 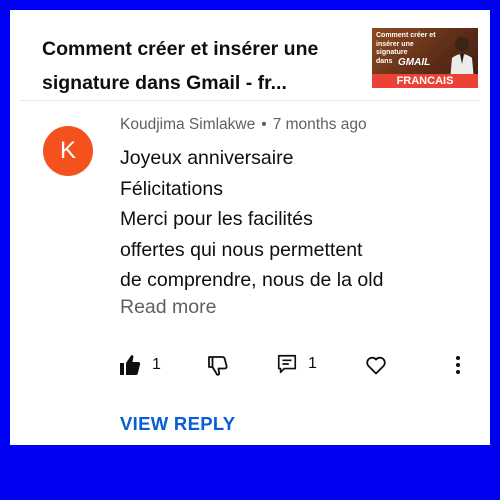 I want to click on heart-button, so click(x=376, y=365).